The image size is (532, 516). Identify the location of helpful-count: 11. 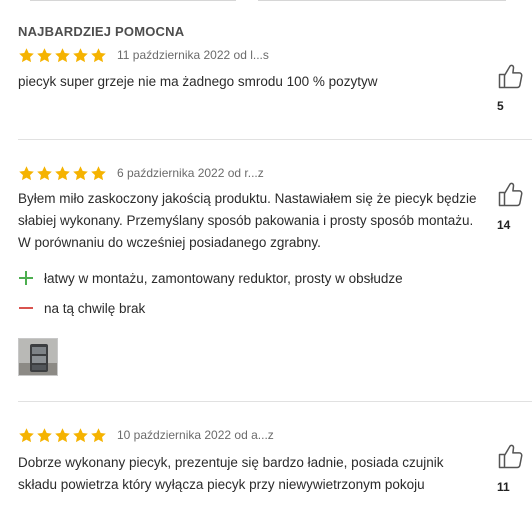
(503, 487).